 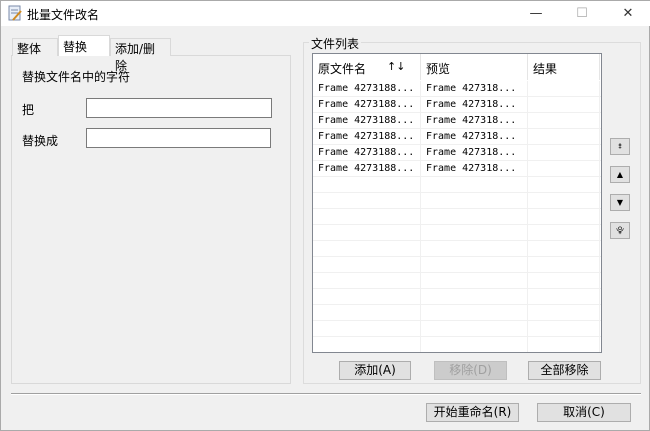 What do you see at coordinates (584, 412) in the screenshot?
I see `cancel-button: 取消(C)` at bounding box center [584, 412].